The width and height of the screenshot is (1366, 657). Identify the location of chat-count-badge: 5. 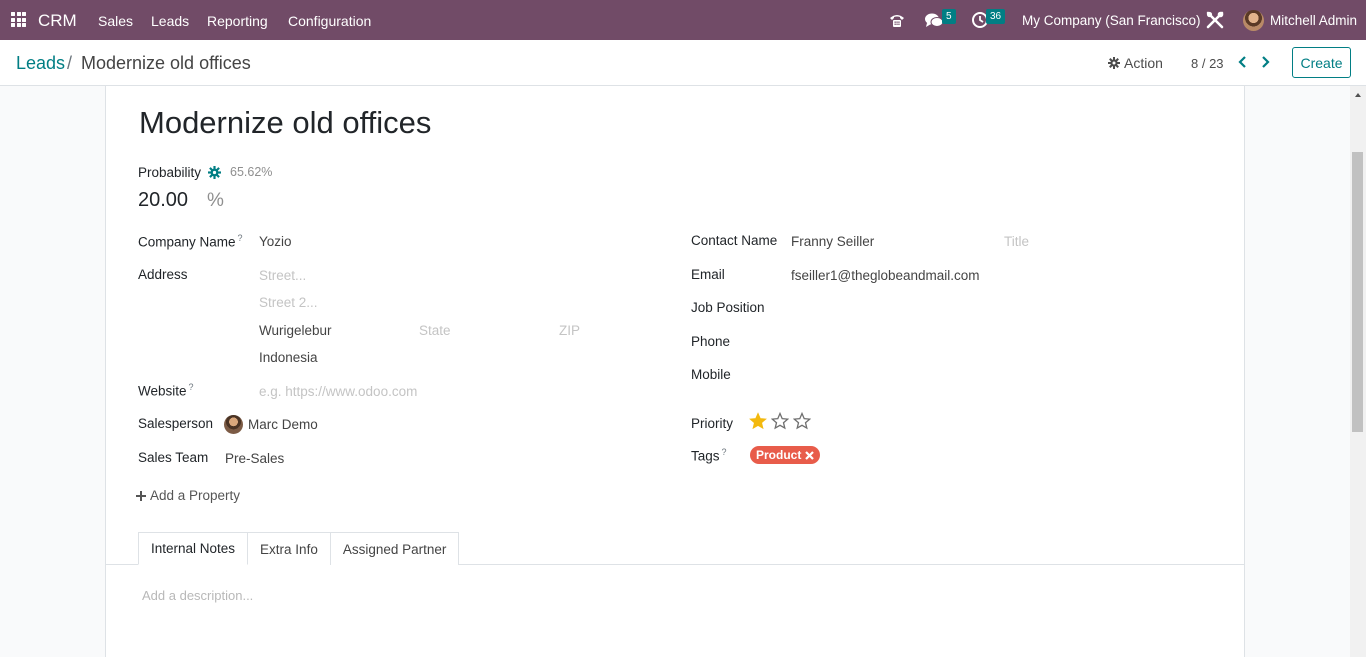
(949, 16).